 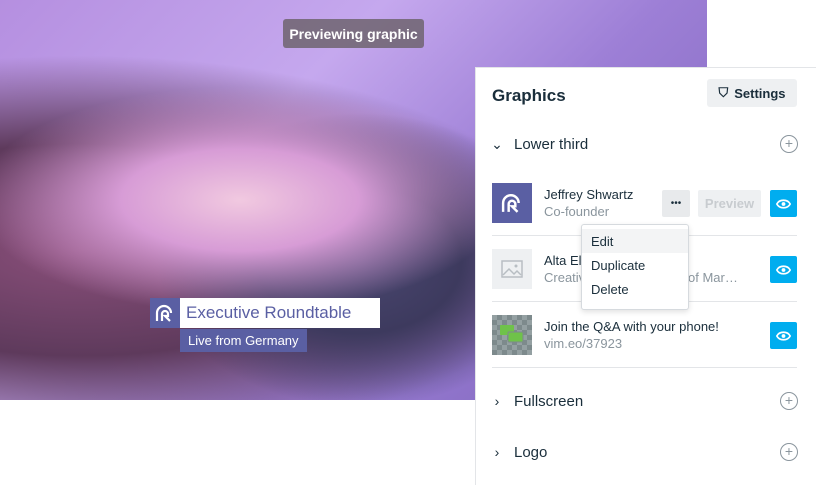 I want to click on previewing-badge: Previewing graphic, so click(x=353, y=33).